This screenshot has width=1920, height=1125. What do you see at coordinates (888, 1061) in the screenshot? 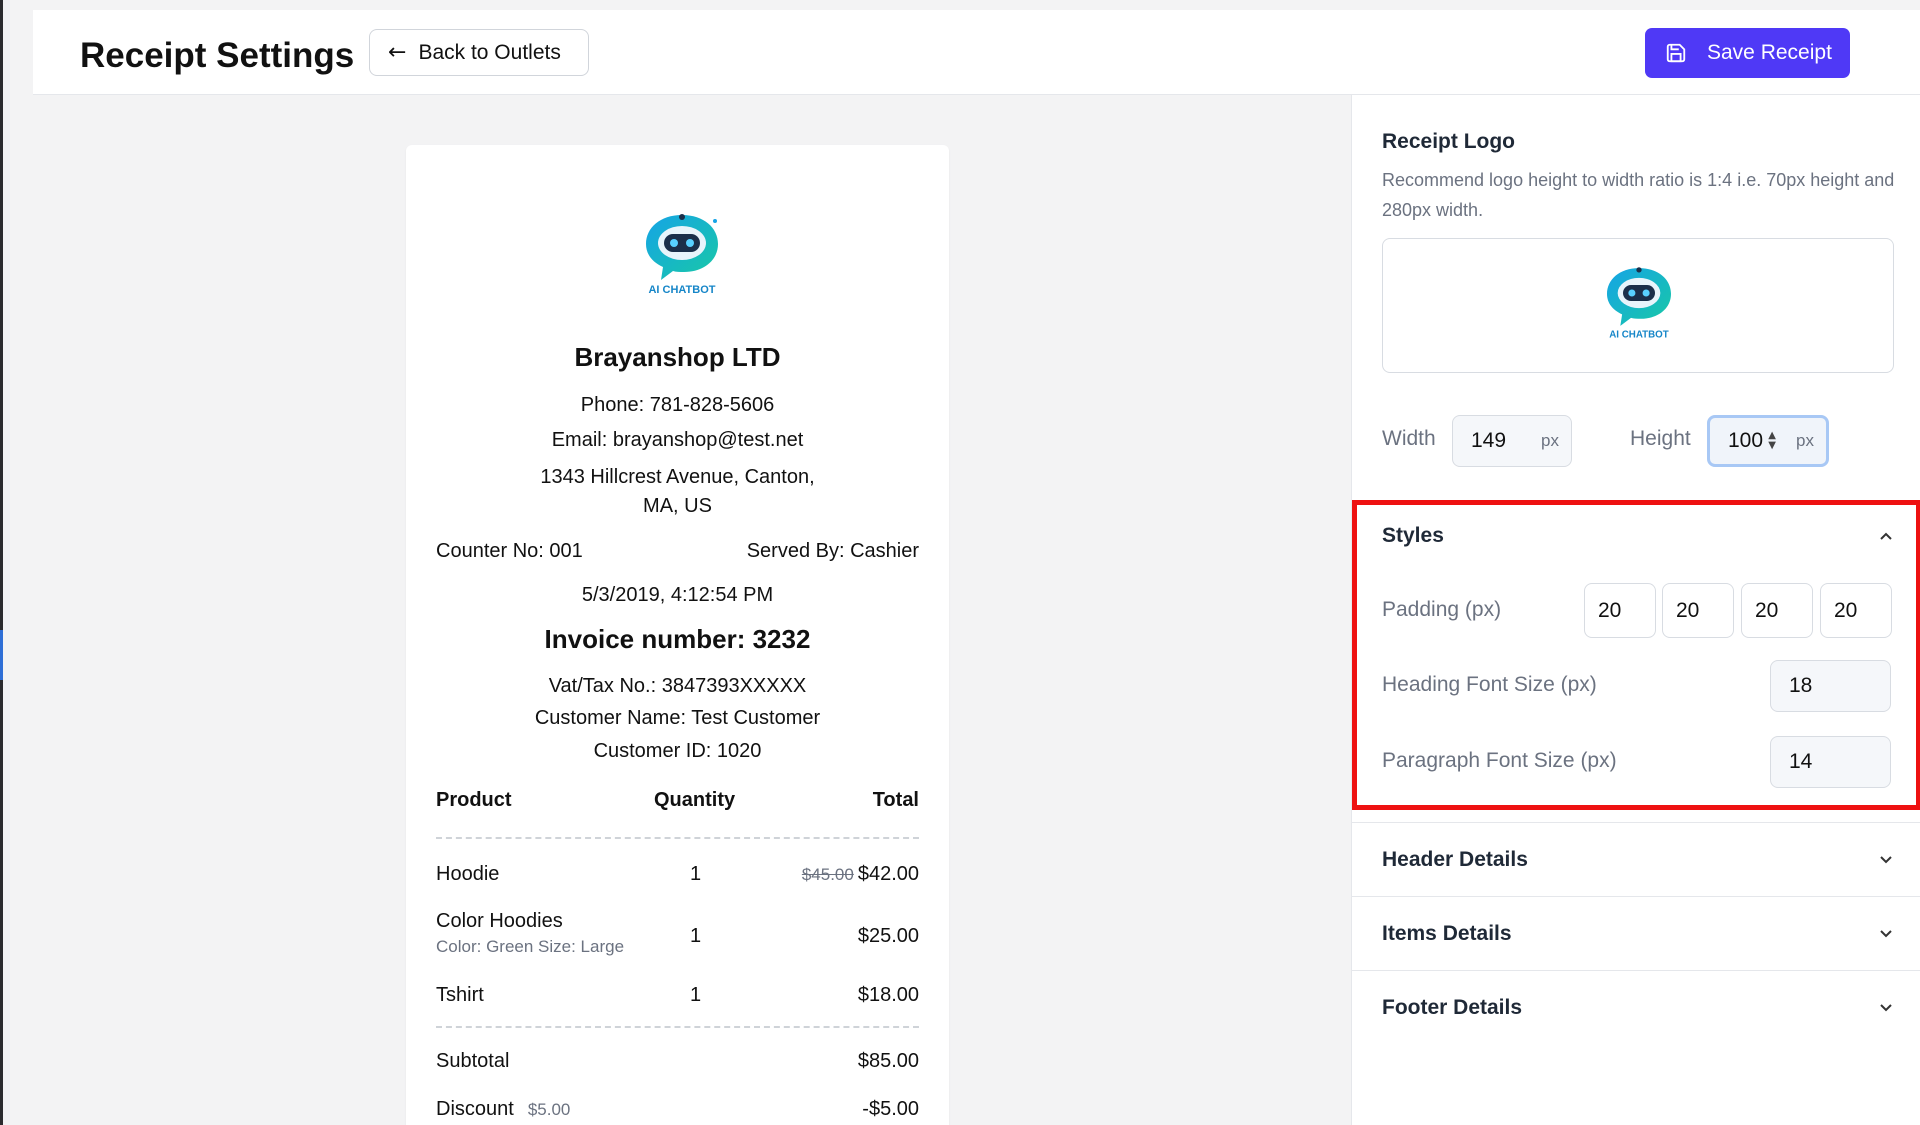
I see `subtotal-value: $85.00` at bounding box center [888, 1061].